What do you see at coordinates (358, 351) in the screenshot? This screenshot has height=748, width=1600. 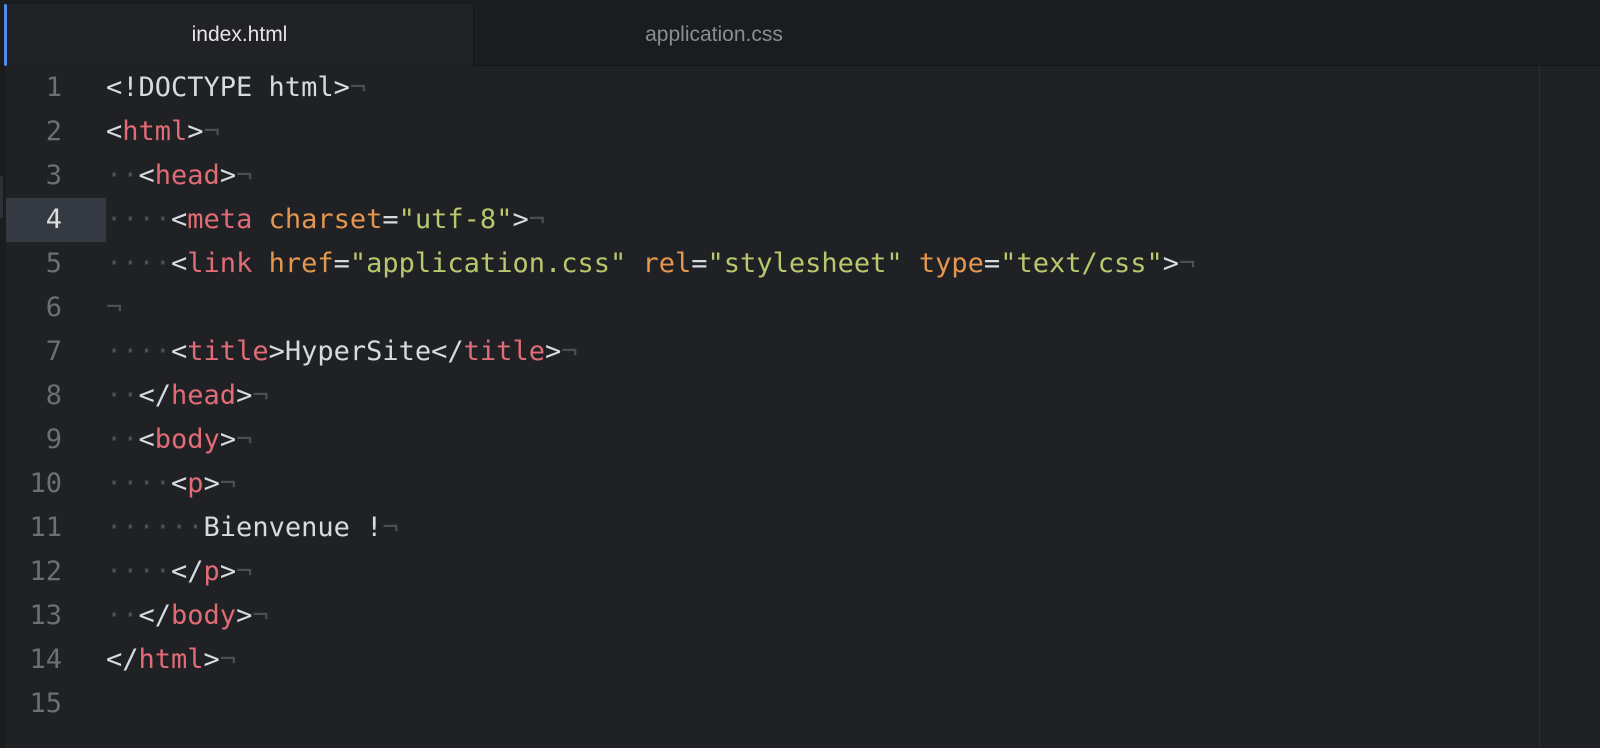 I see `code-token-text: HyperSite` at bounding box center [358, 351].